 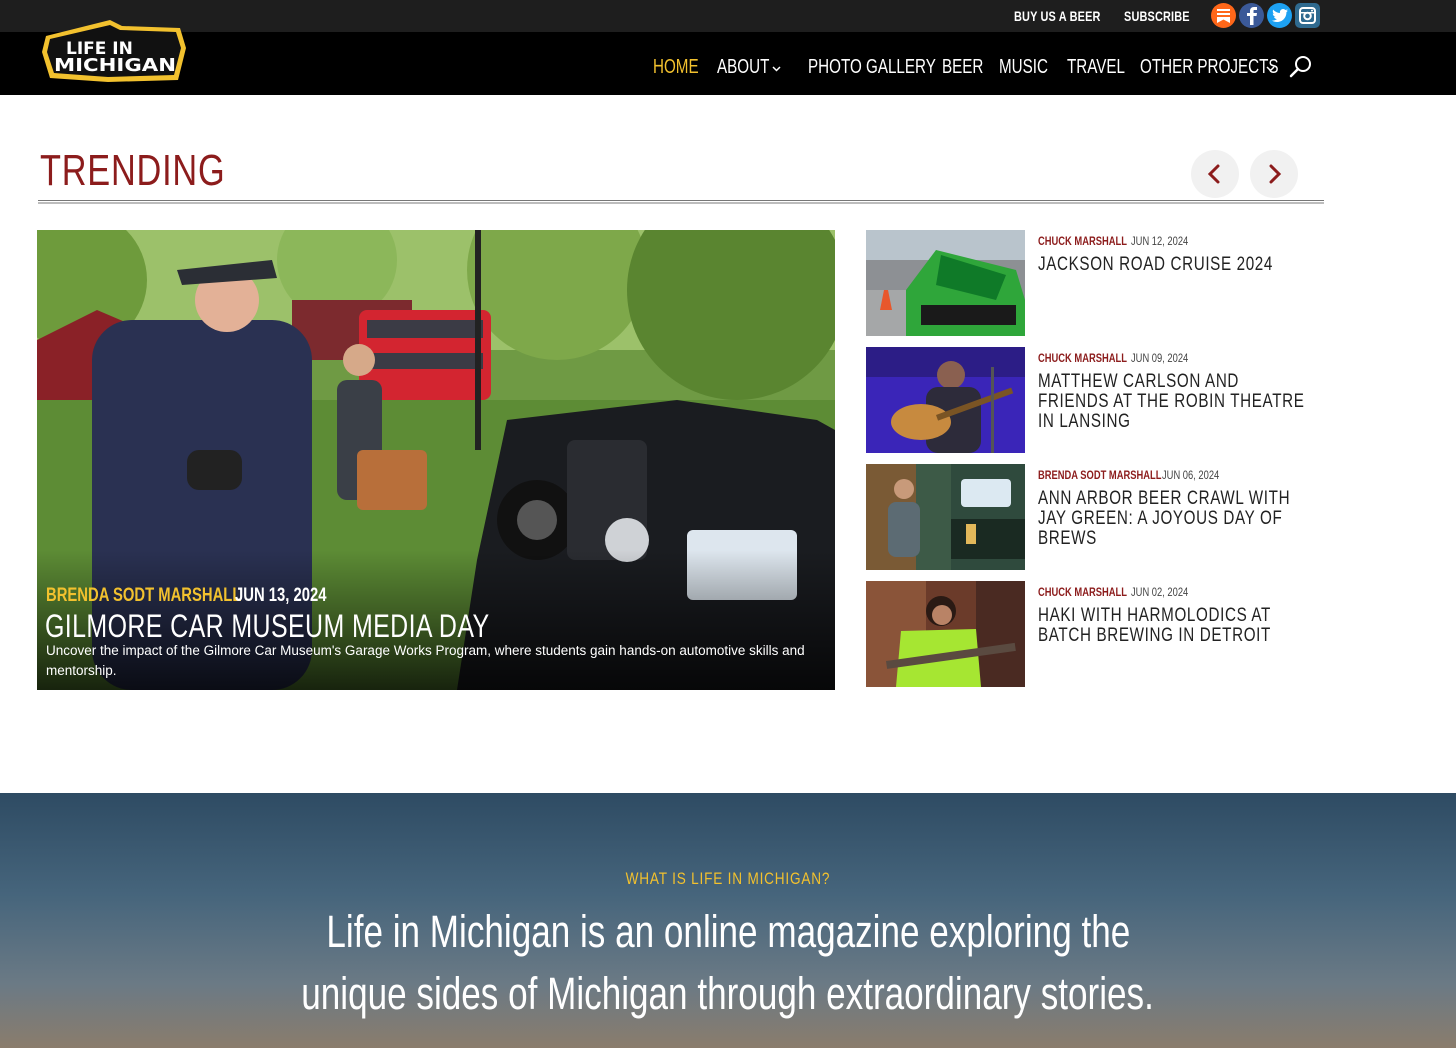 I want to click on top-bar: BUY US A BEER SUBSCRIBE, so click(x=728, y=16).